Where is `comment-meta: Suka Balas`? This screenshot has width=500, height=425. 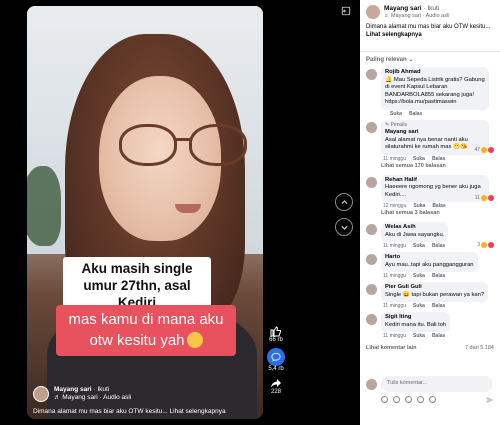
comment-meta: Suka Balas is located at coordinates (435, 113).